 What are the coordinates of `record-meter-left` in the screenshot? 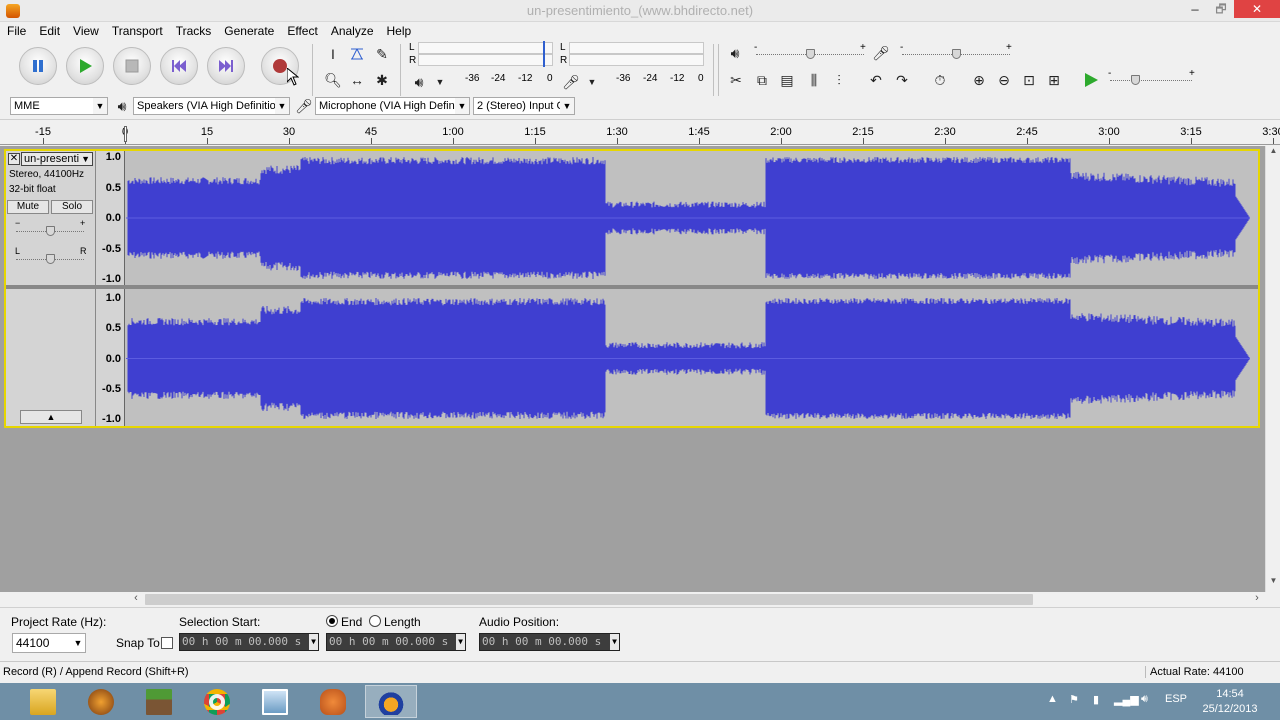 It's located at (636, 48).